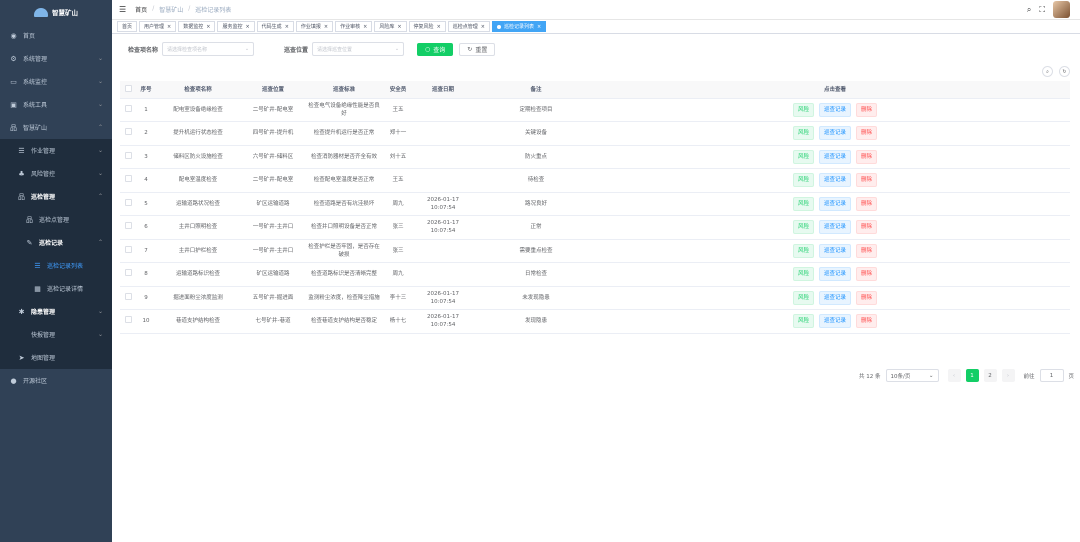 This screenshot has height=542, width=1080. I want to click on page-button: 2, so click(990, 375).